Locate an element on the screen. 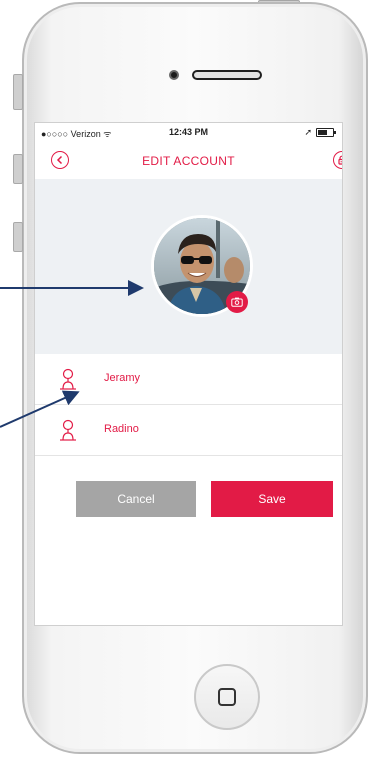 Image resolution: width=375 pixels, height=759 pixels. page-title: EDIT ACCOUNT is located at coordinates (188, 161).